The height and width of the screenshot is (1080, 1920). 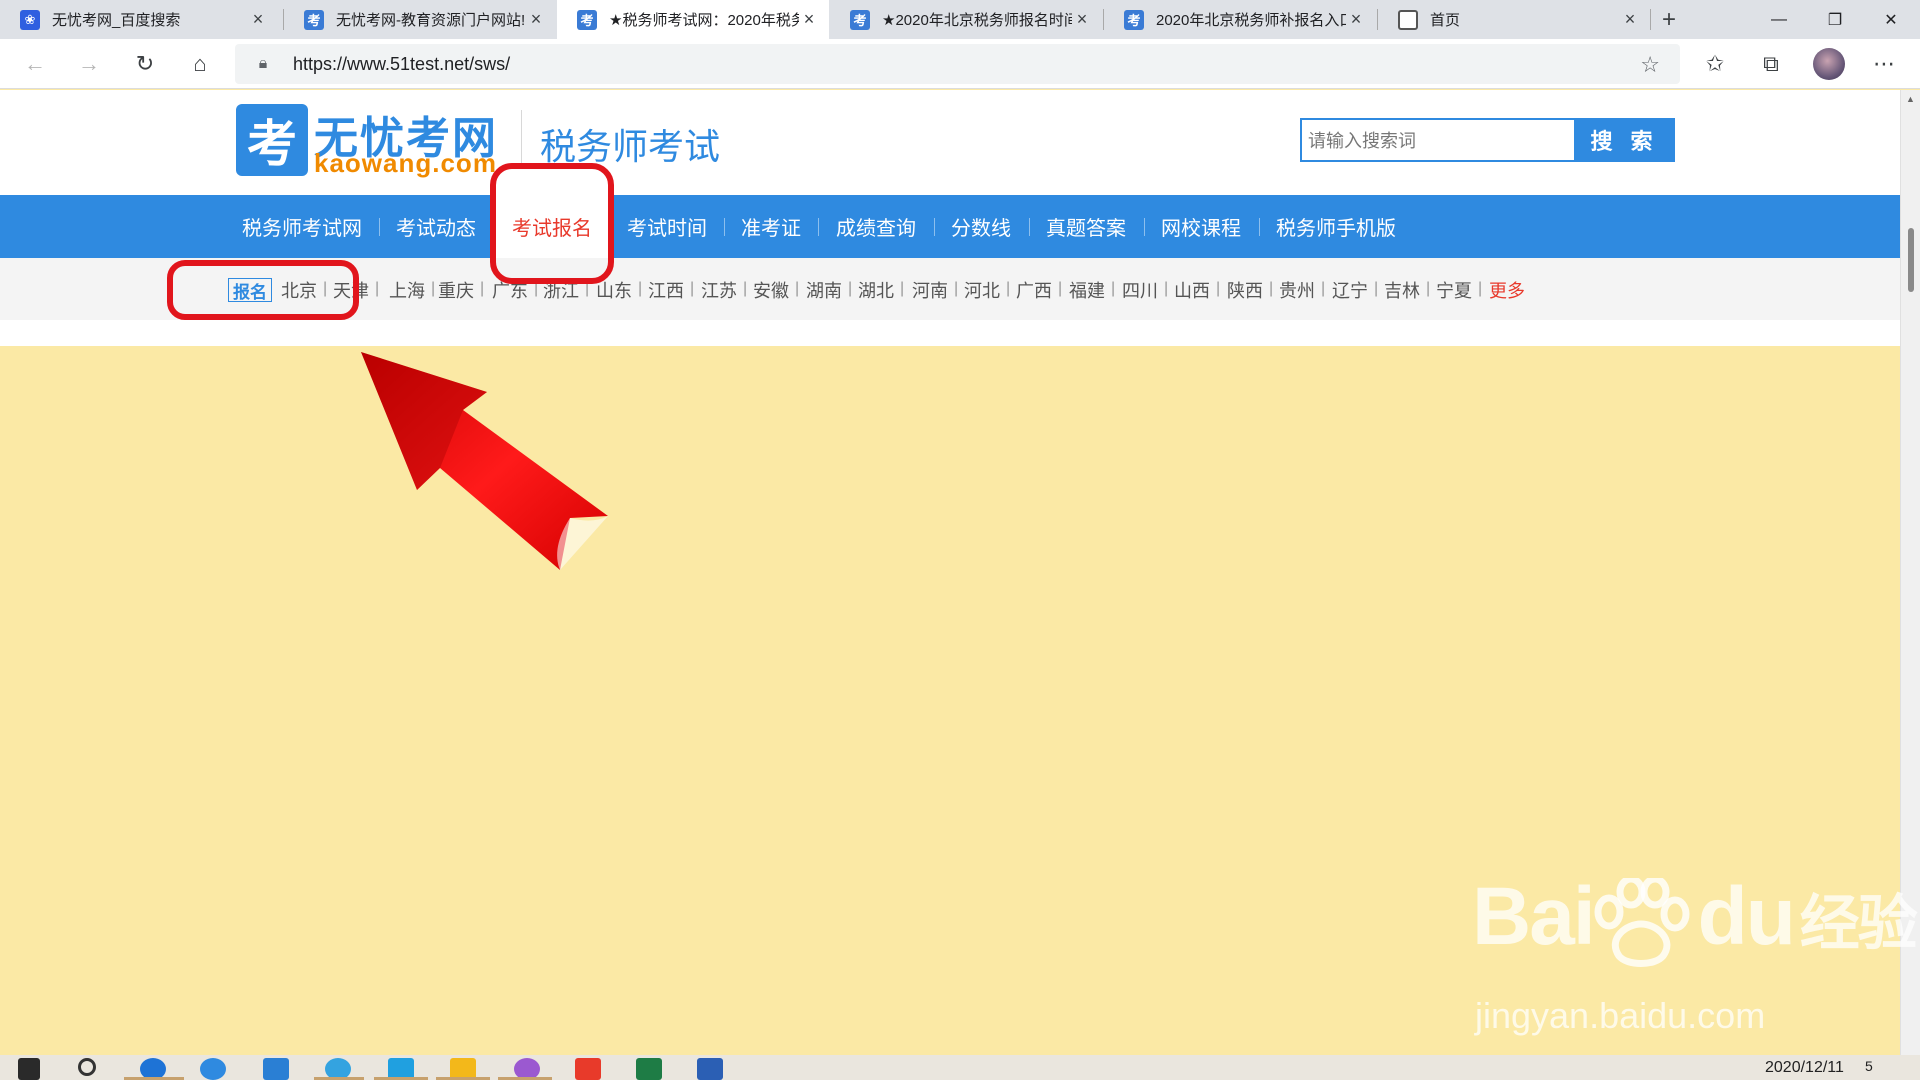 I want to click on tab-sws-active: 考 ★税务师考试网：2020年税务 ×, so click(x=693, y=19).